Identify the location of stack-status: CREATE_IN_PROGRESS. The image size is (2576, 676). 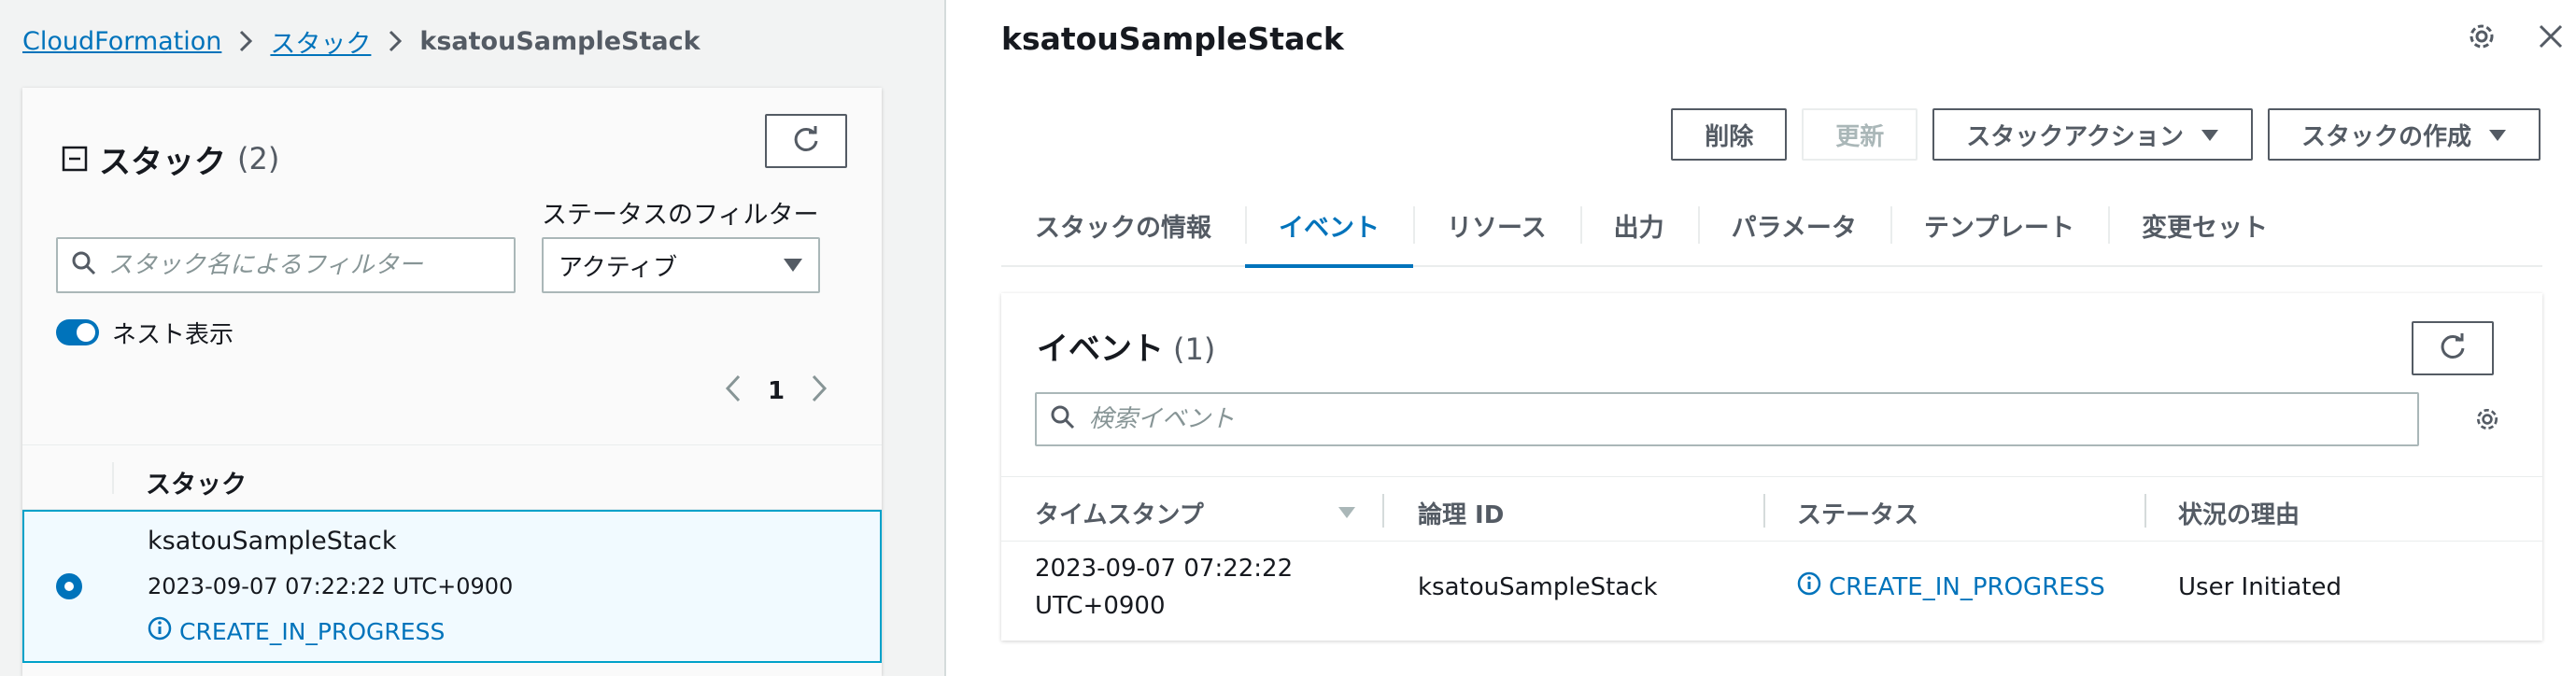
(296, 631).